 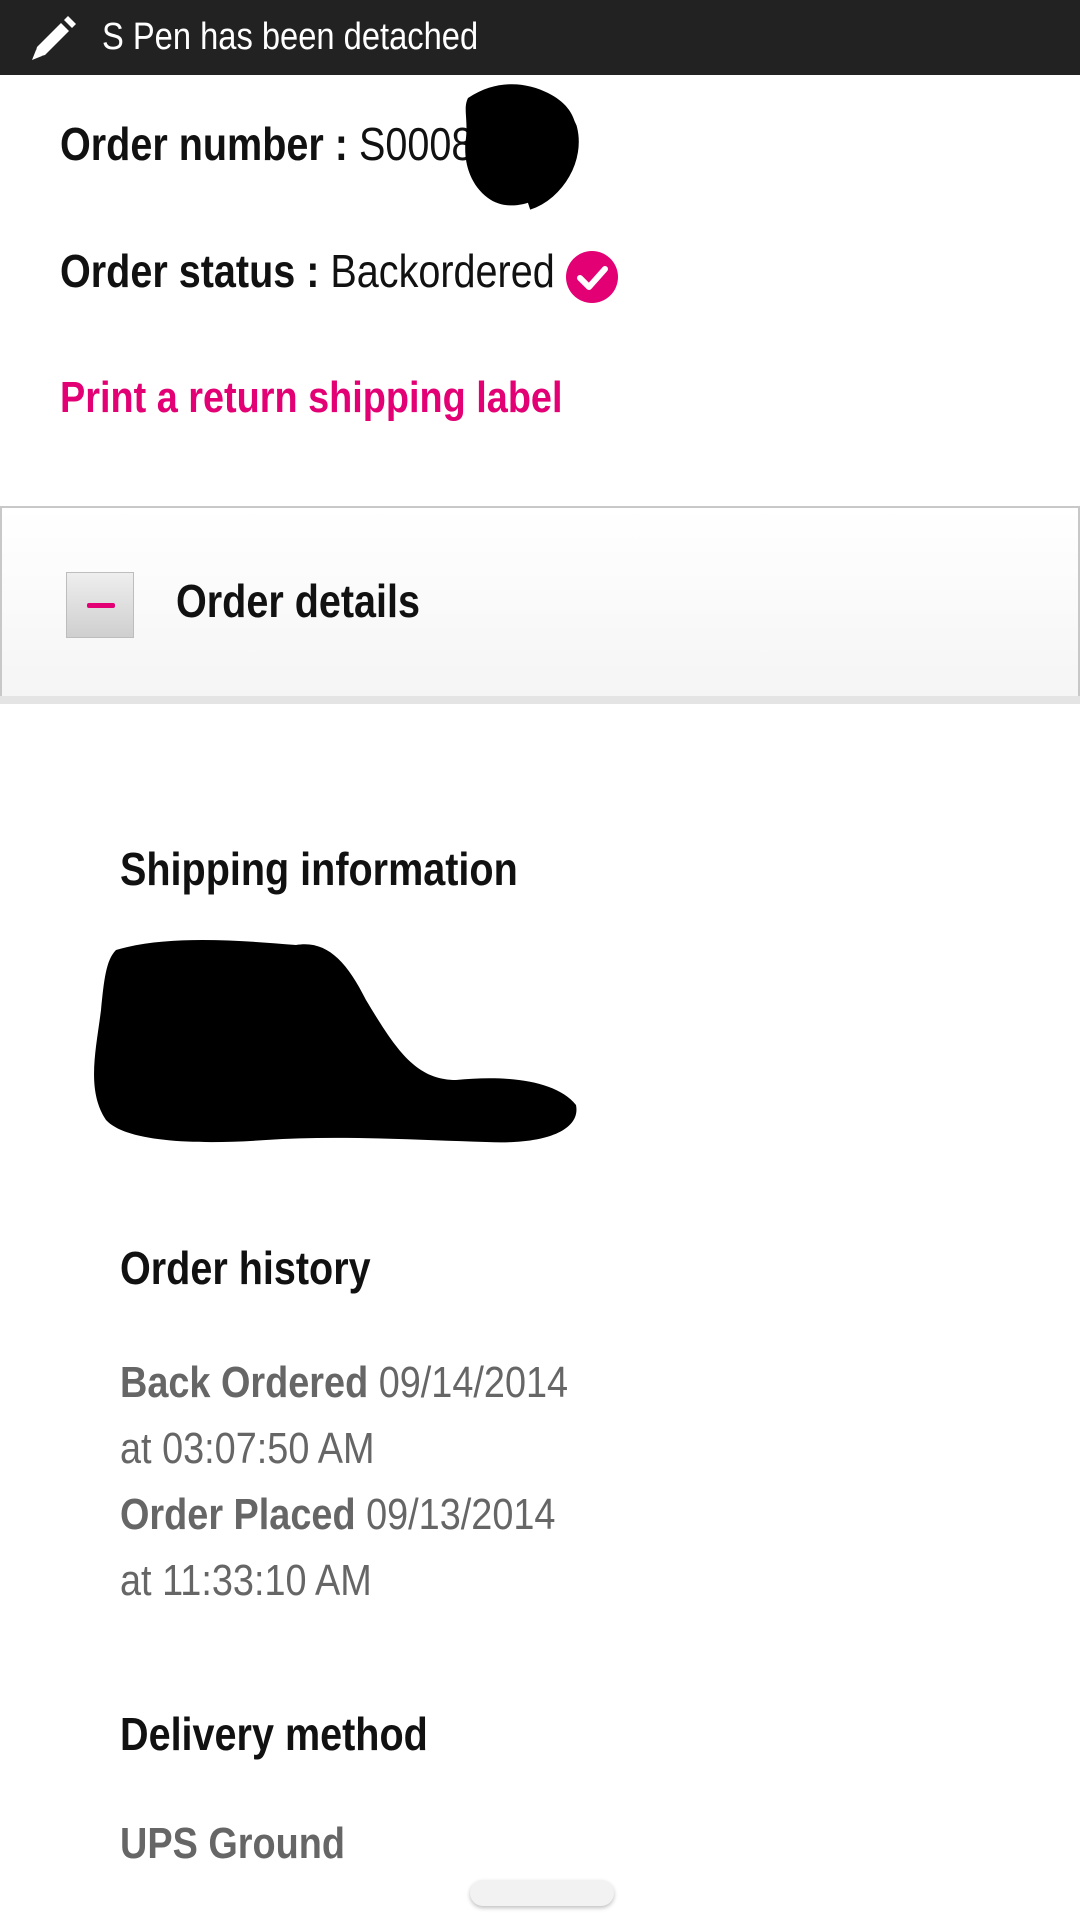 What do you see at coordinates (247, 1448) in the screenshot?
I see `history-entry-time: at 03:07:50 AM` at bounding box center [247, 1448].